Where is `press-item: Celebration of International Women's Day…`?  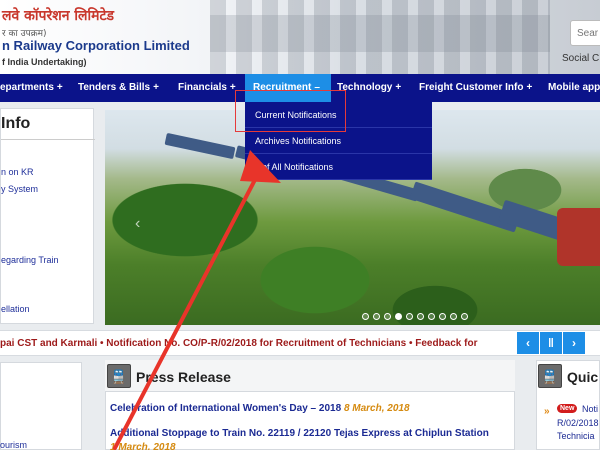
press-item: Celebration of International Women's Day… is located at coordinates (260, 408).